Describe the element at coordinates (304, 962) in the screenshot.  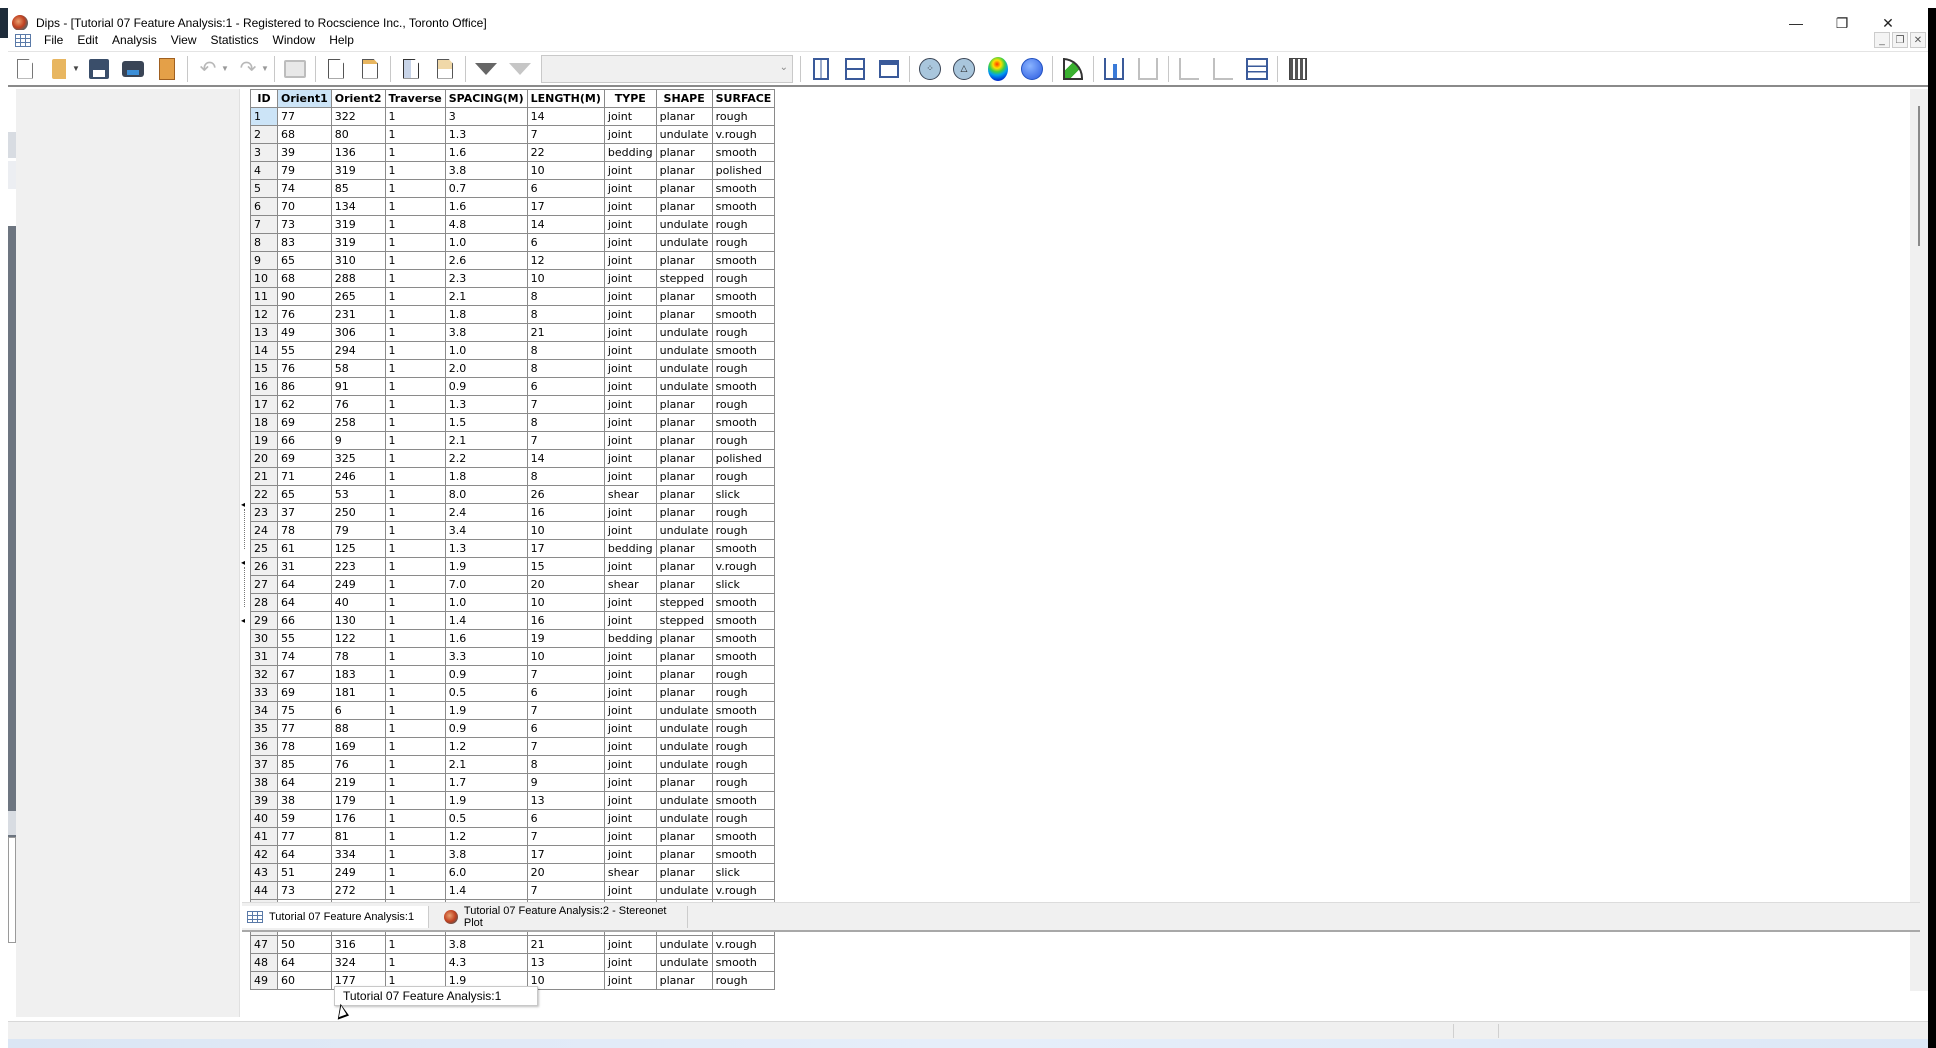
I see `cell-orient1: 64` at that location.